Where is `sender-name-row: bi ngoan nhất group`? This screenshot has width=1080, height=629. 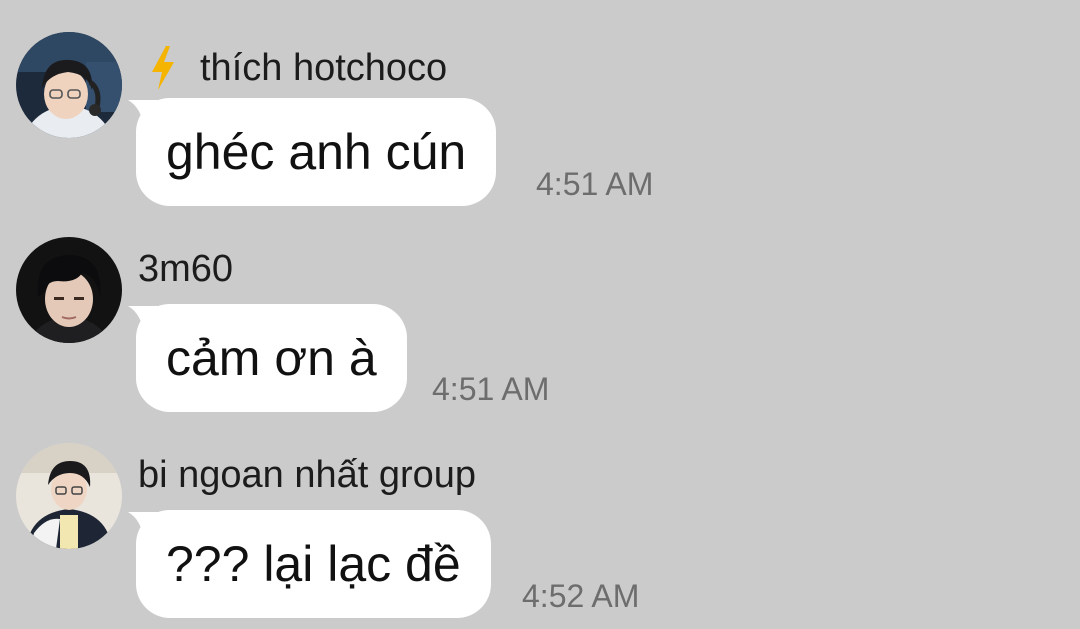
sender-name-row: bi ngoan nhất group is located at coordinates (307, 475).